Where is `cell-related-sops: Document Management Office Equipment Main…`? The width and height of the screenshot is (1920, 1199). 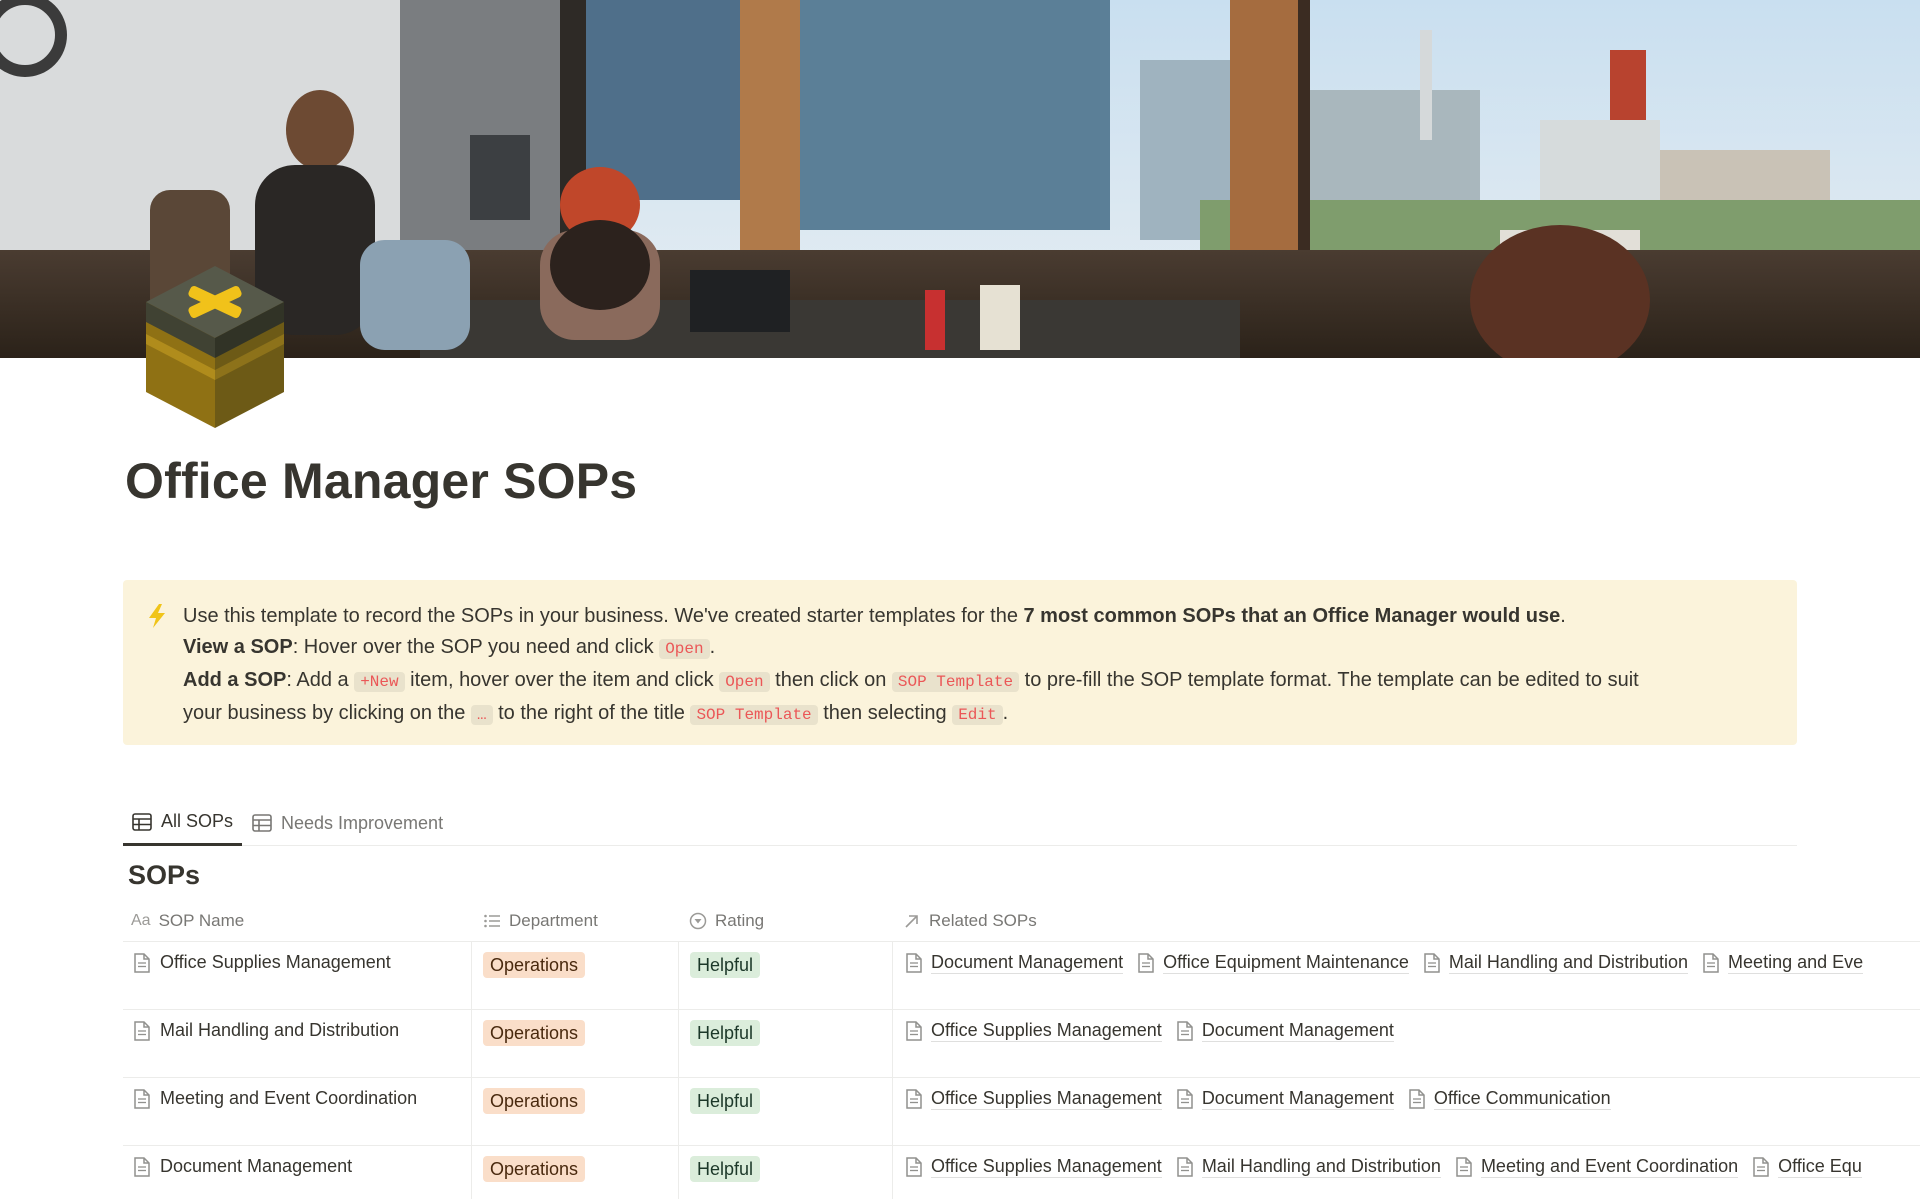 cell-related-sops: Document Management Office Equipment Main… is located at coordinates (1406, 975).